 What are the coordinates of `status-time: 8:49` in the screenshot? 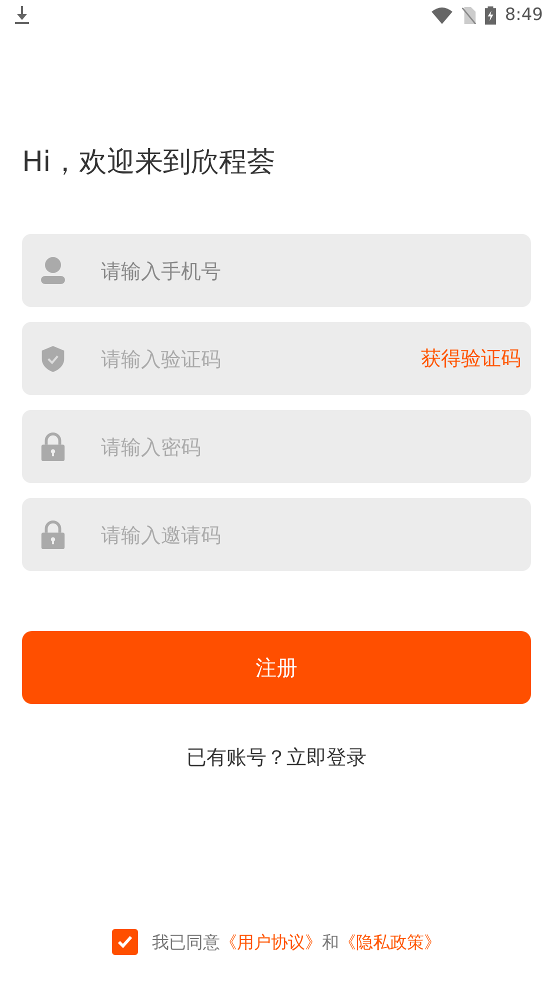 It's located at (523, 15).